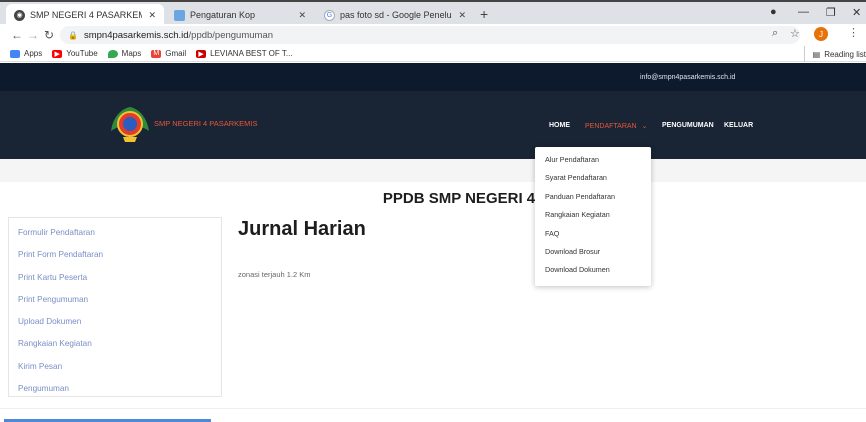  What do you see at coordinates (130, 124) in the screenshot?
I see `school-logo` at bounding box center [130, 124].